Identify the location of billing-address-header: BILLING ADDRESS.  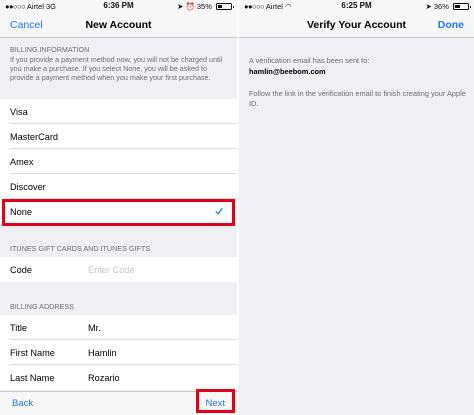
(42, 306).